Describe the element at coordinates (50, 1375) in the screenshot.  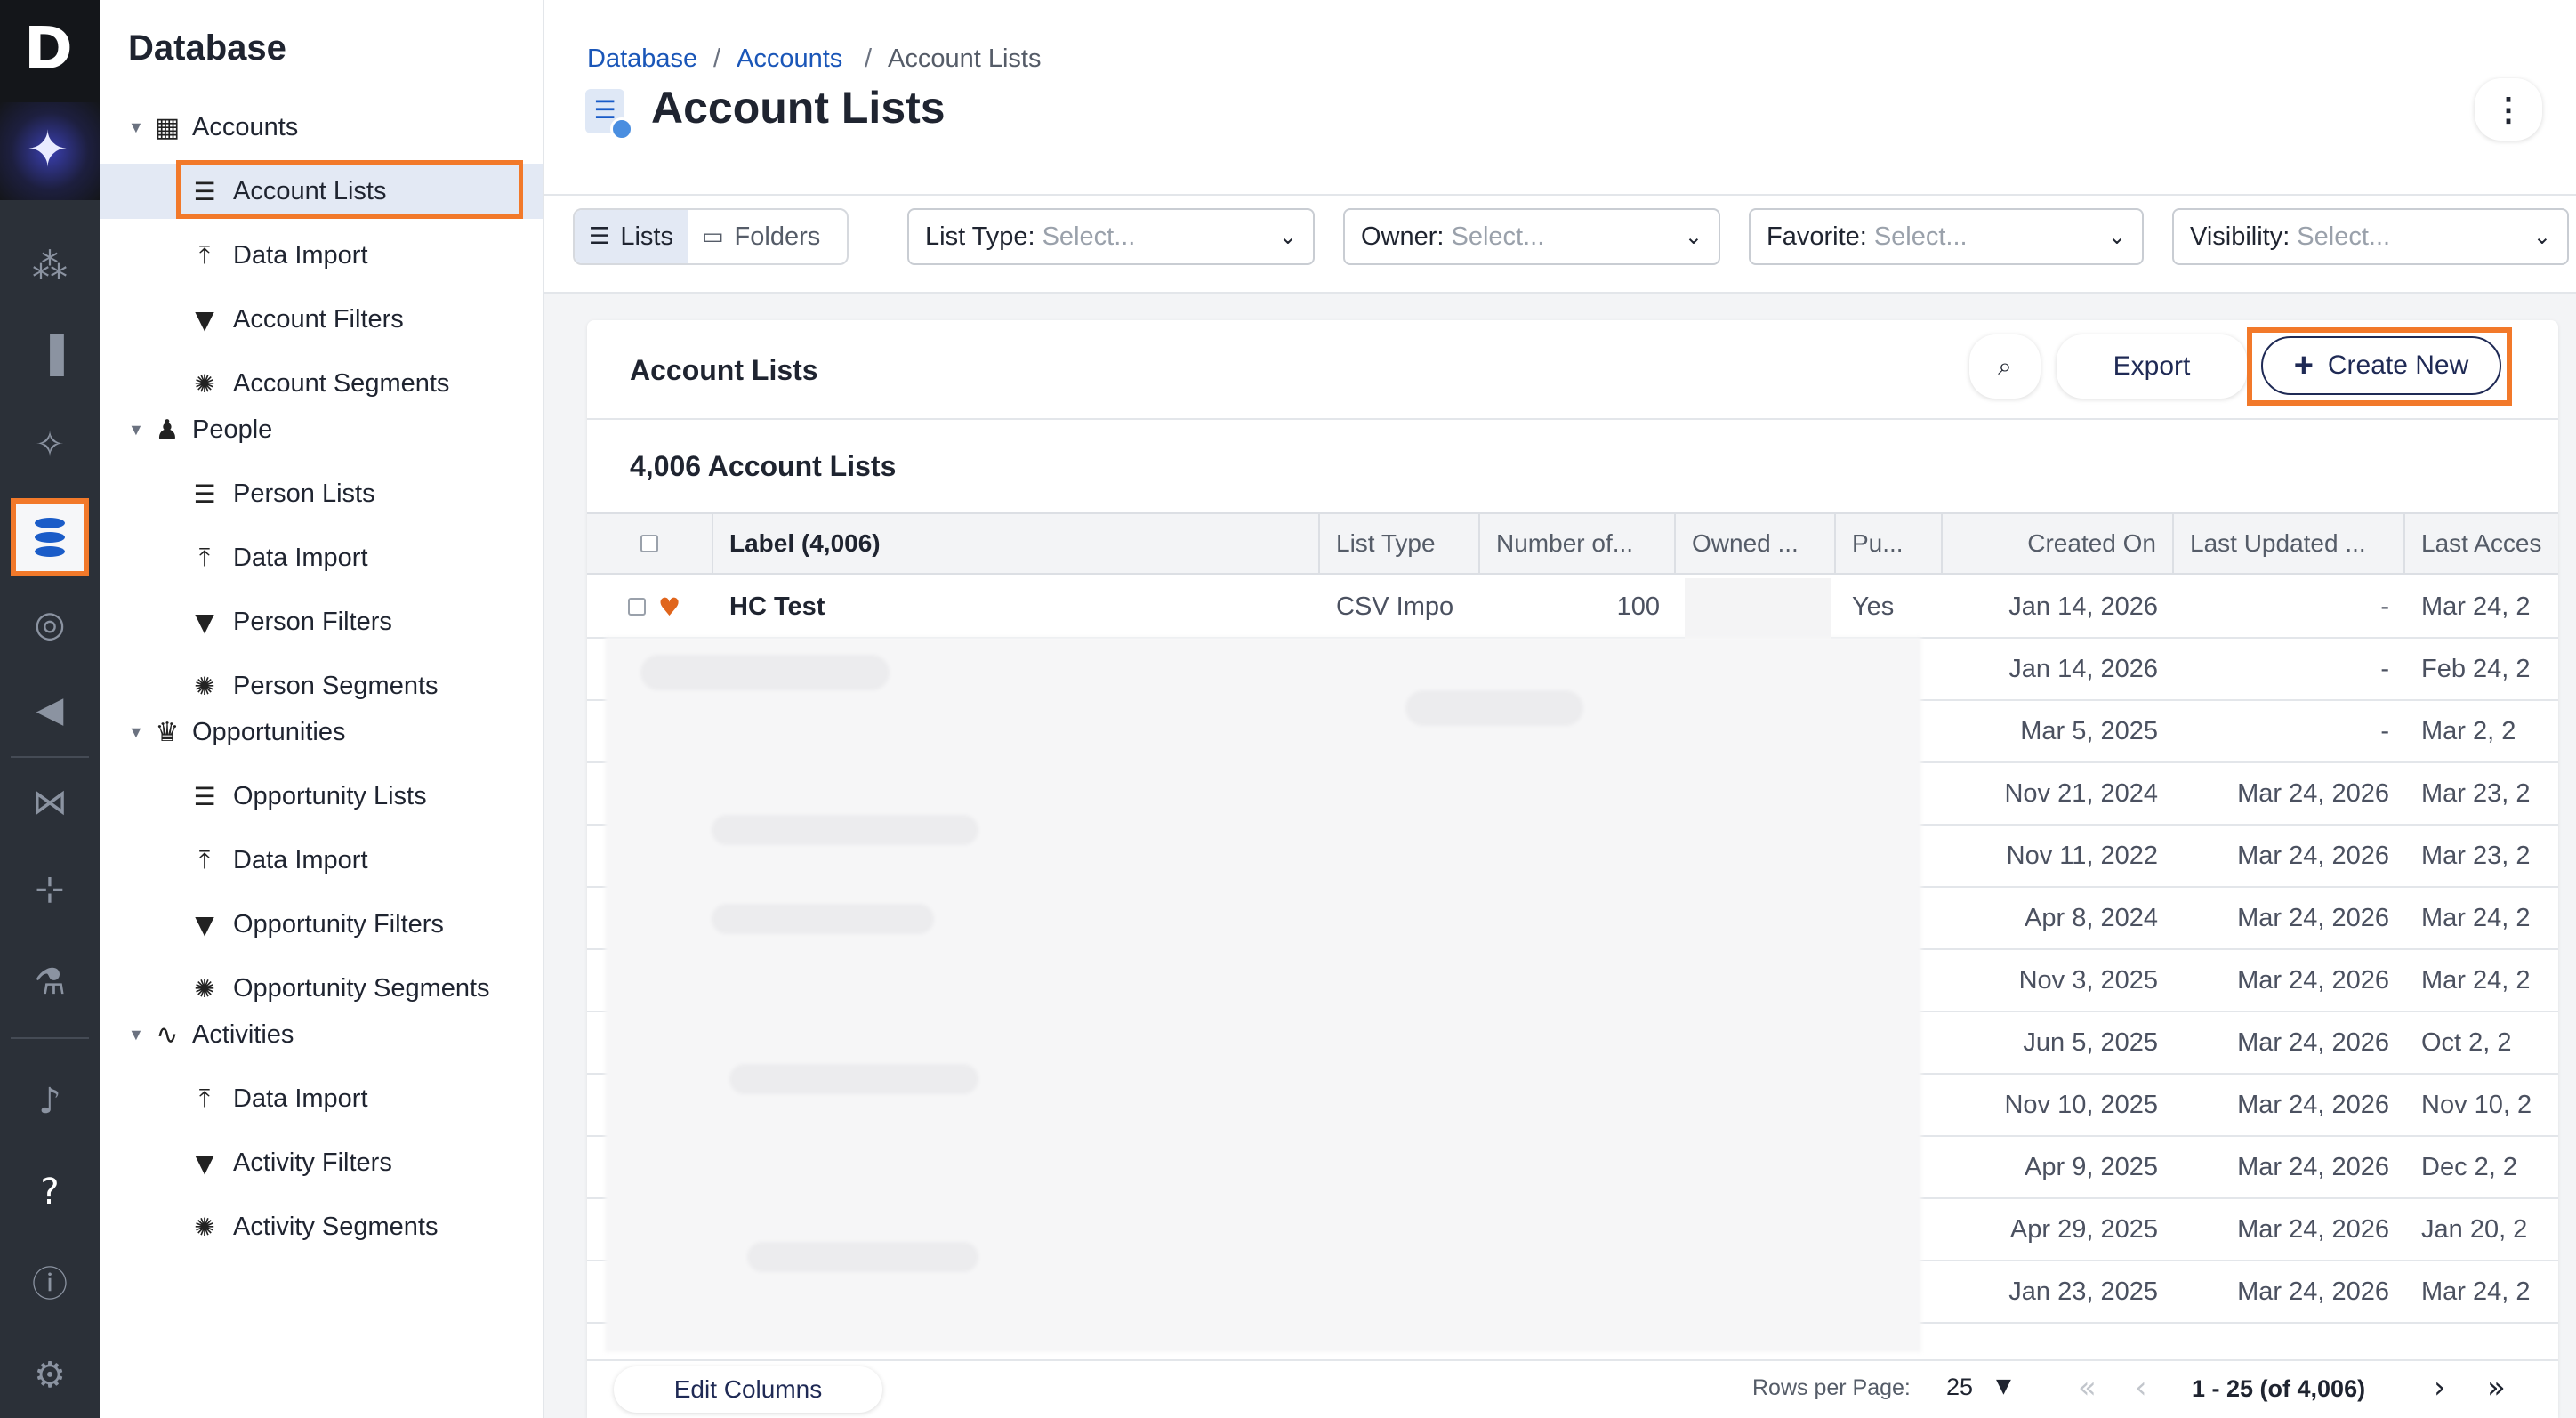
I see `gear-icon: ⚙` at that location.